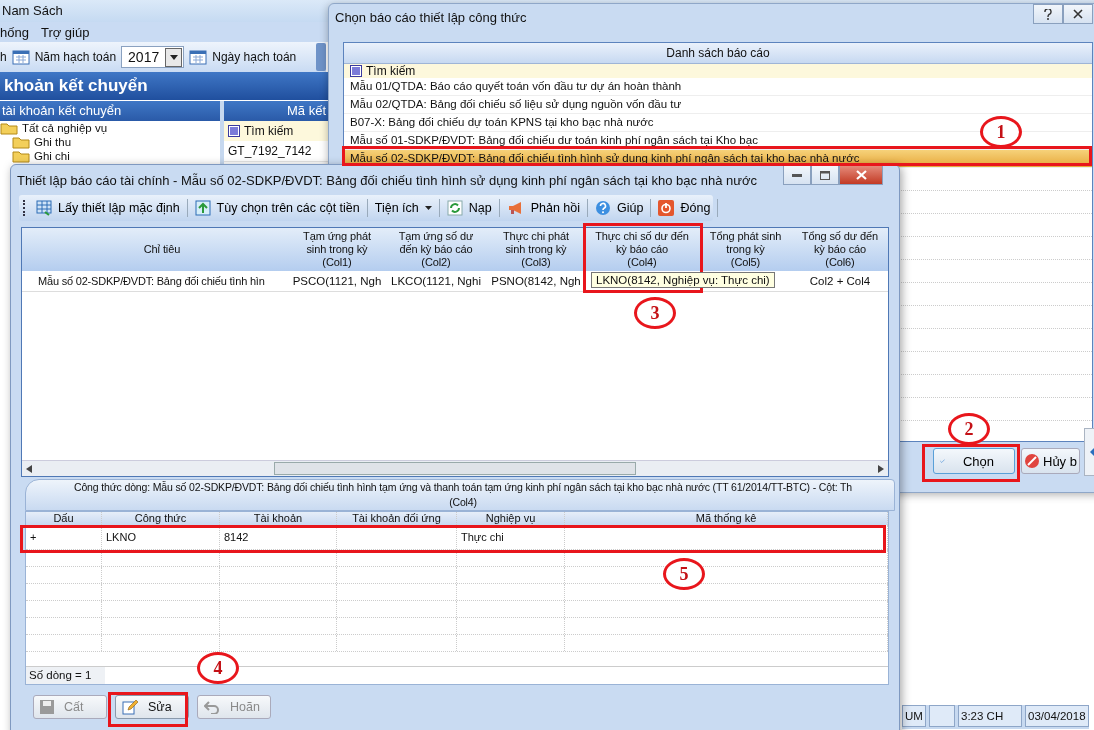 The height and width of the screenshot is (730, 1094). I want to click on status-pane: UM, so click(914, 716).